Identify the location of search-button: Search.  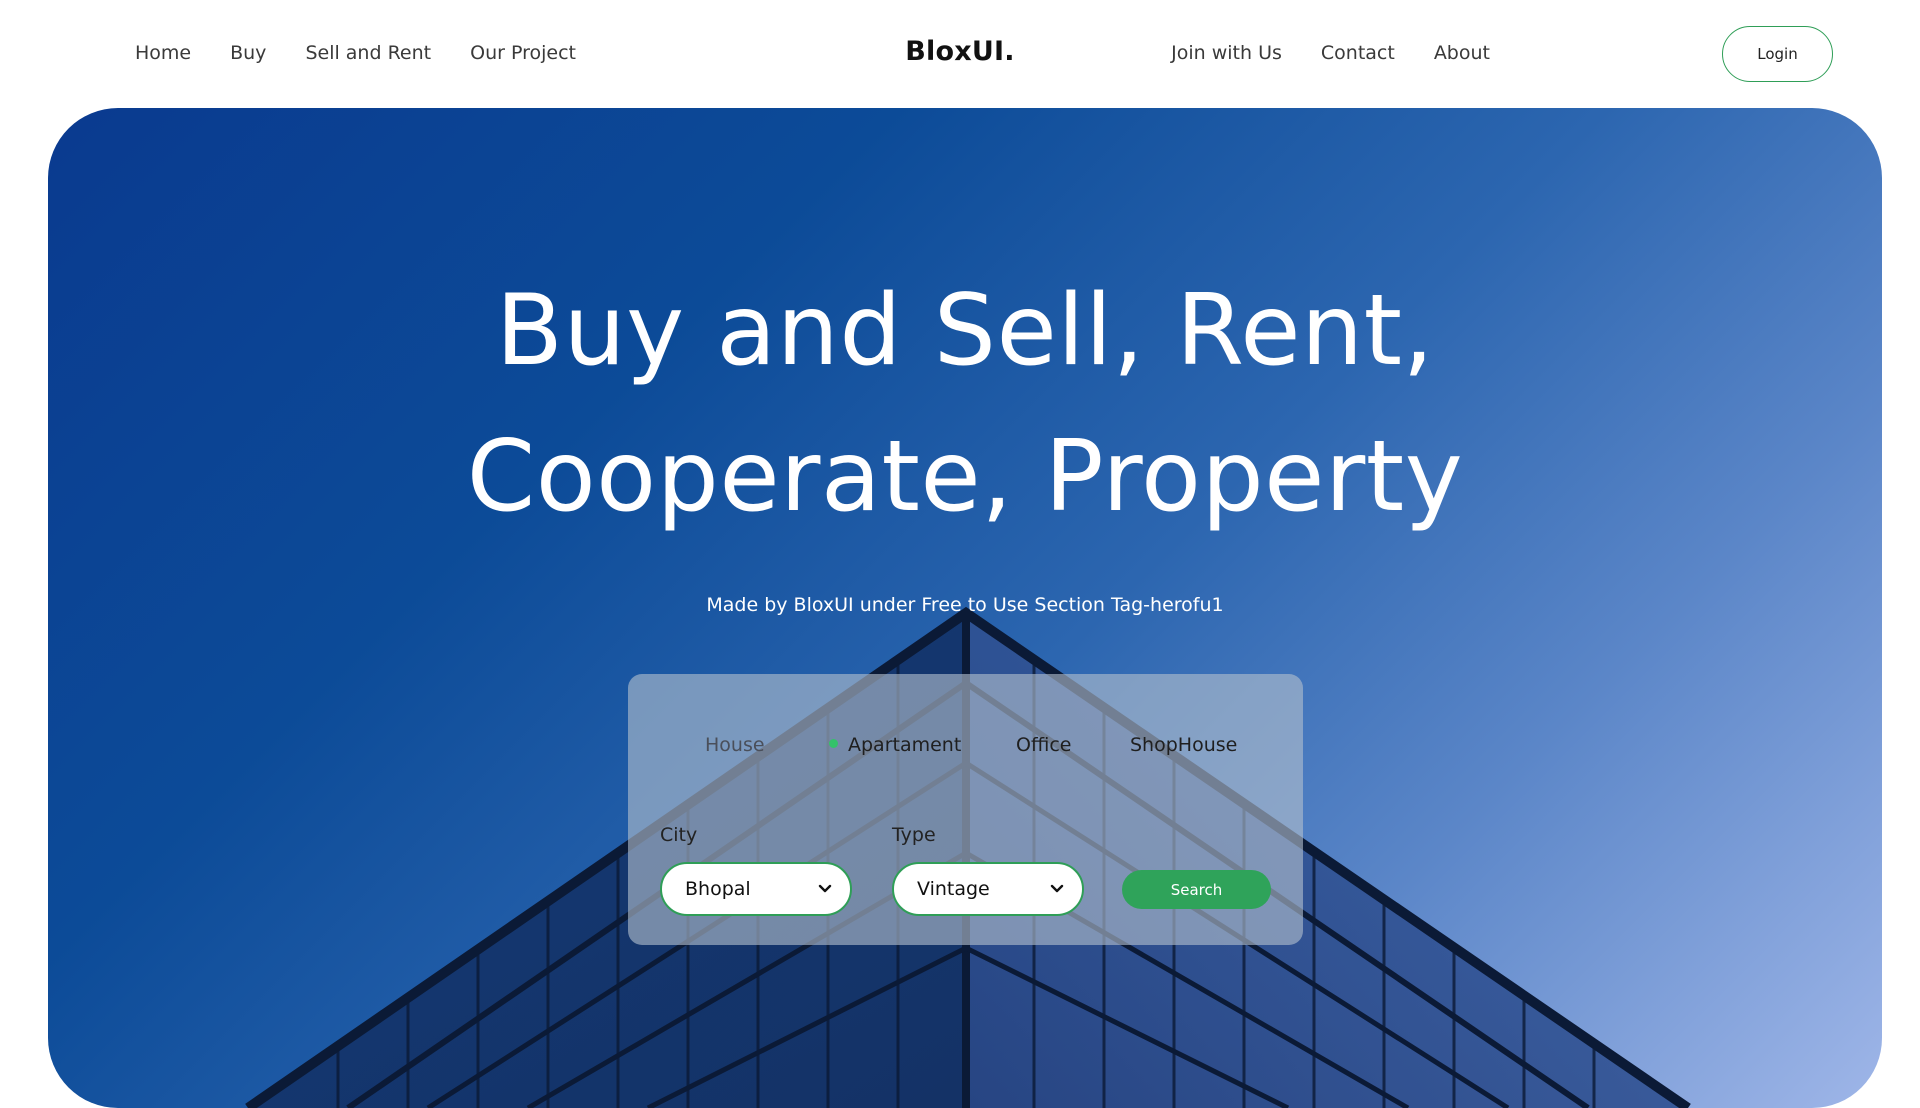
(1196, 889).